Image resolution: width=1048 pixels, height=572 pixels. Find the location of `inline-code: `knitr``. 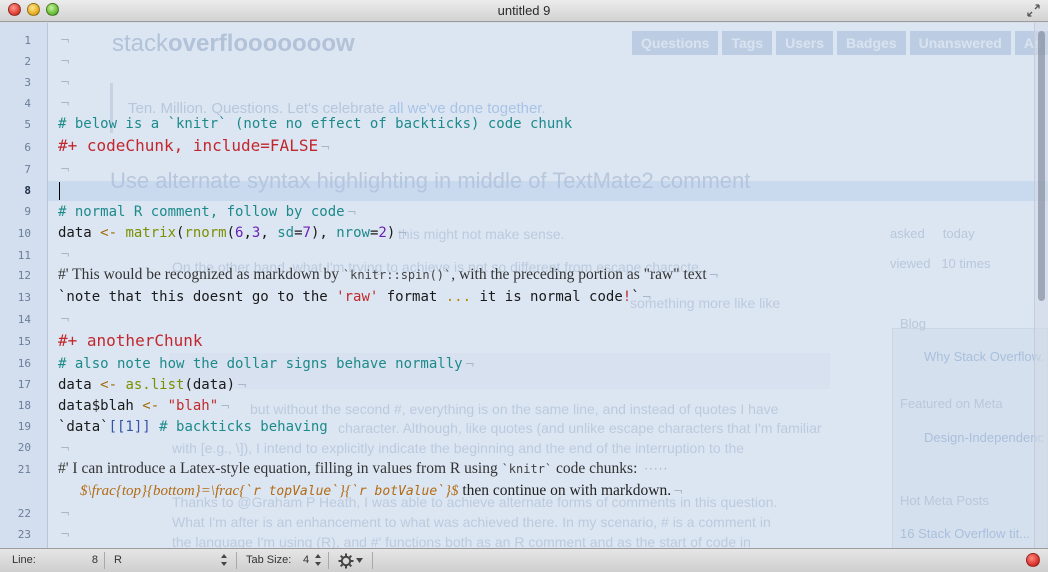

inline-code: `knitr` is located at coordinates (527, 469).